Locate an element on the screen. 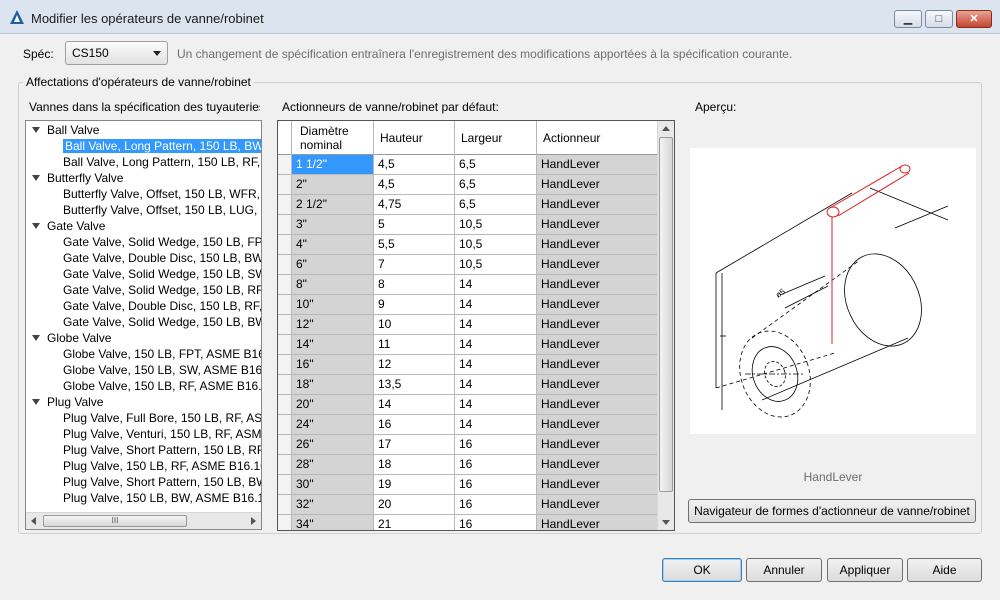  spec-dropdown: CS150 is located at coordinates (116, 53).